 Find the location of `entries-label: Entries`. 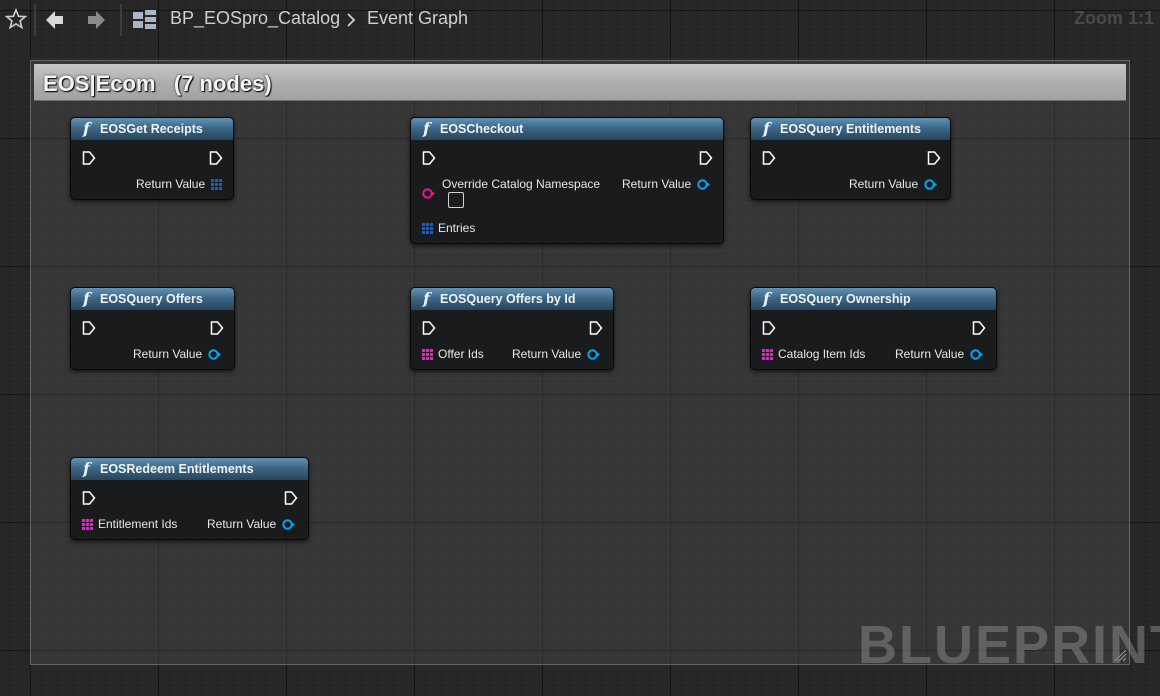

entries-label: Entries is located at coordinates (457, 228).